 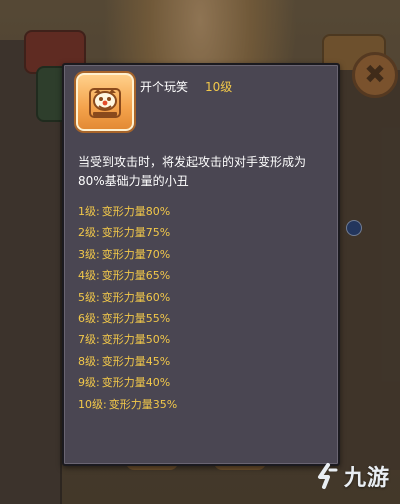 What do you see at coordinates (164, 87) in the screenshot?
I see `skill-name: 开个玩笑` at bounding box center [164, 87].